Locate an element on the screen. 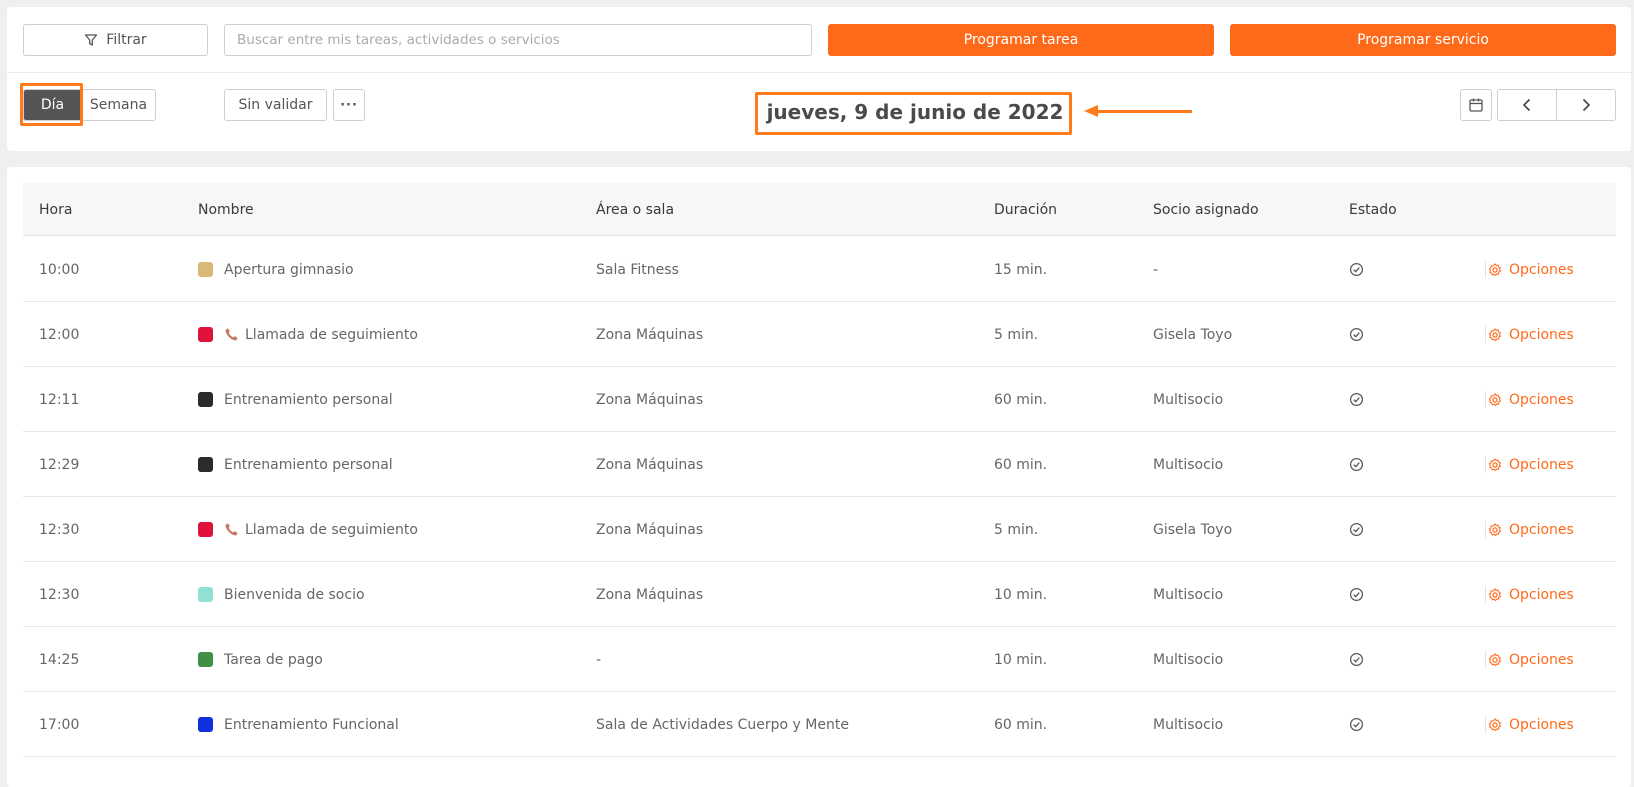 The height and width of the screenshot is (787, 1634). prev-day-button is located at coordinates (1527, 105).